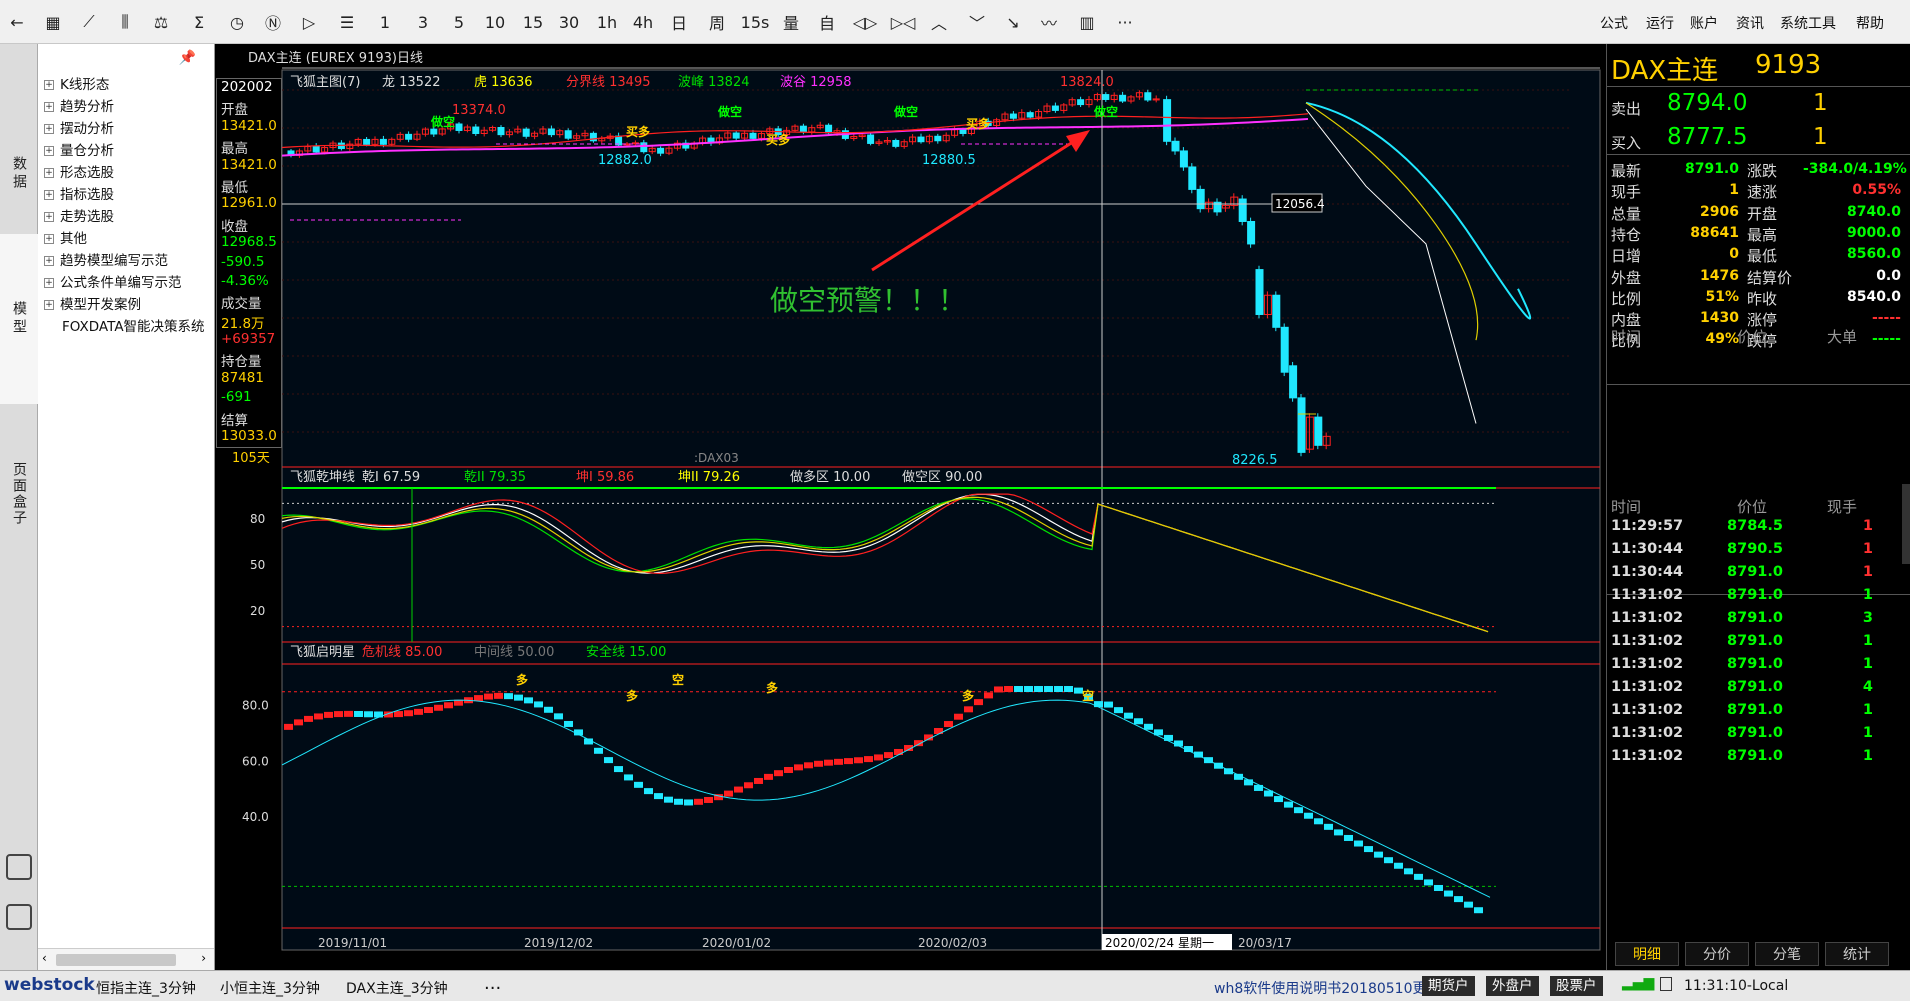  What do you see at coordinates (495, 22) in the screenshot?
I see `period-10: 10` at bounding box center [495, 22].